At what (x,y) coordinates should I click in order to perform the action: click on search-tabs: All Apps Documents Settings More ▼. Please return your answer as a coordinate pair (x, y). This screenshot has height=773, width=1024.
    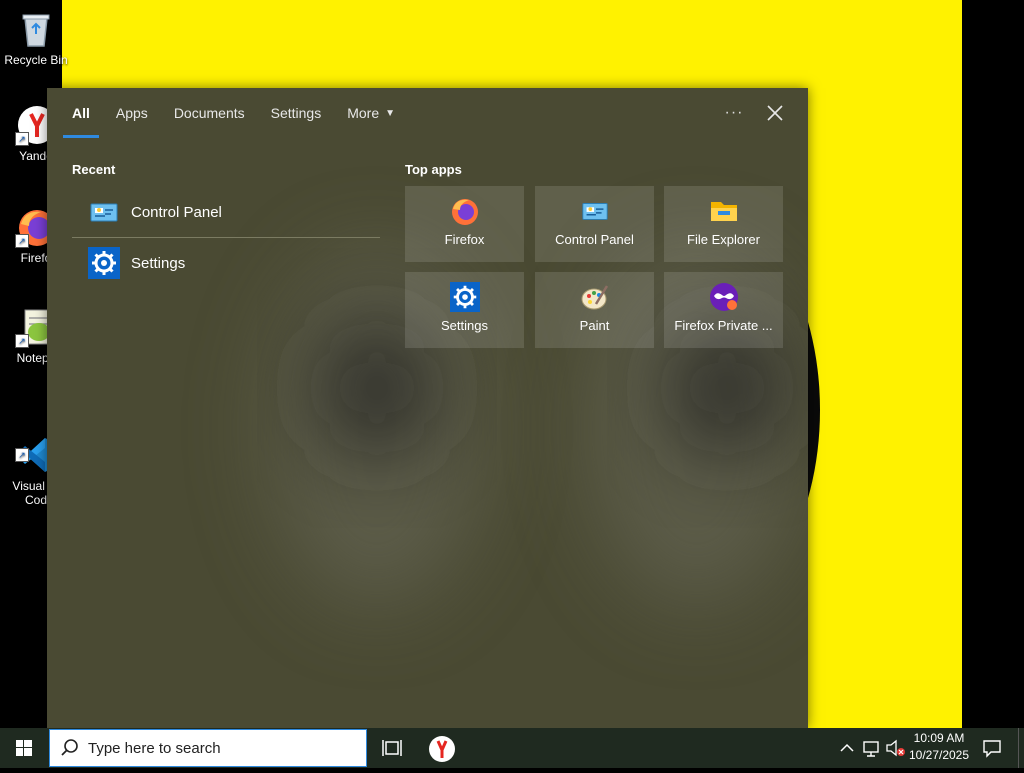
    Looking at the image, I should click on (233, 113).